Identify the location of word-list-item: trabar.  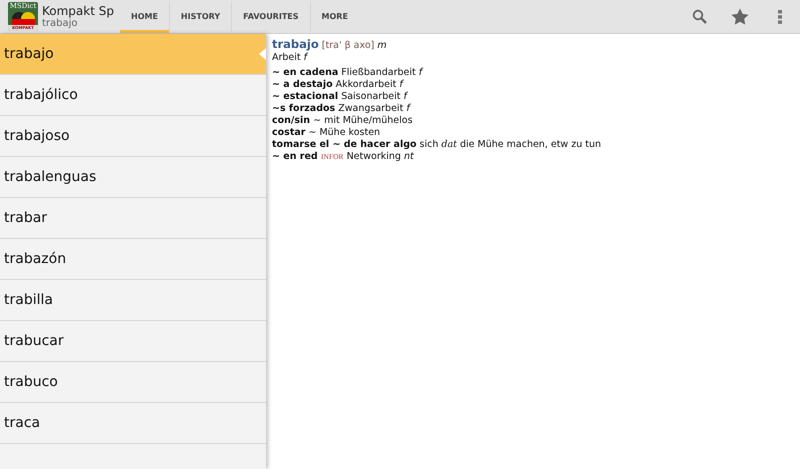
(133, 218).